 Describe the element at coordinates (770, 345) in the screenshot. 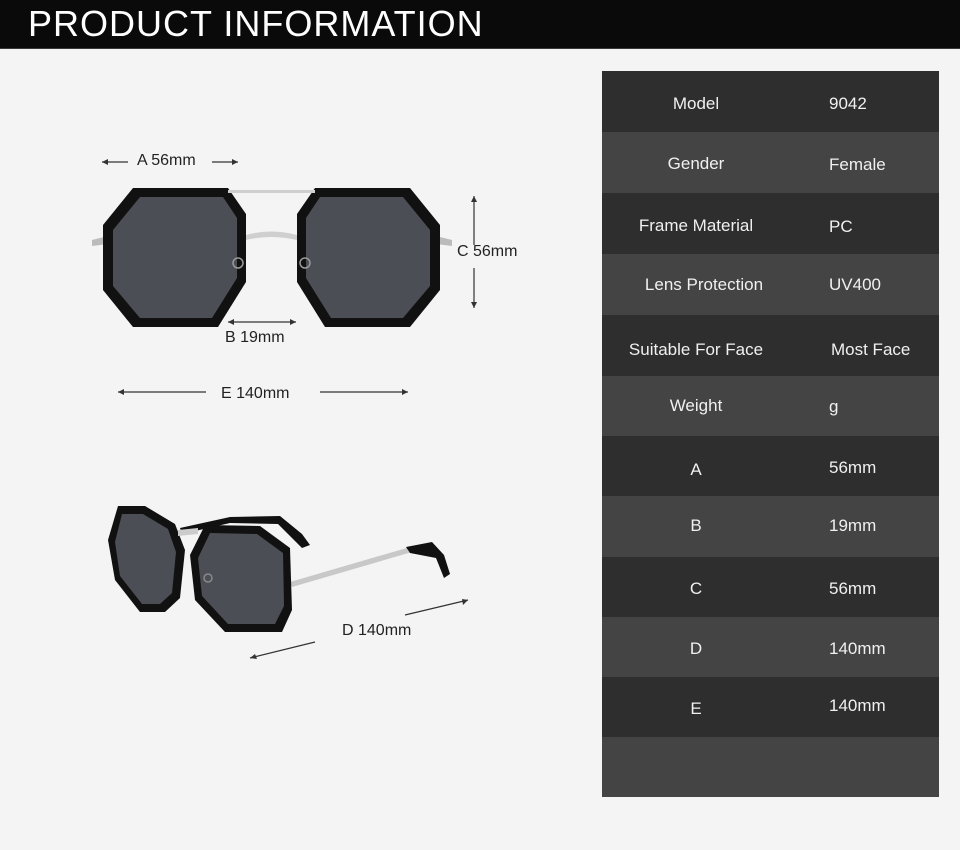

I see `spec-row-suitable-face: Suitable For Face Most Face` at that location.